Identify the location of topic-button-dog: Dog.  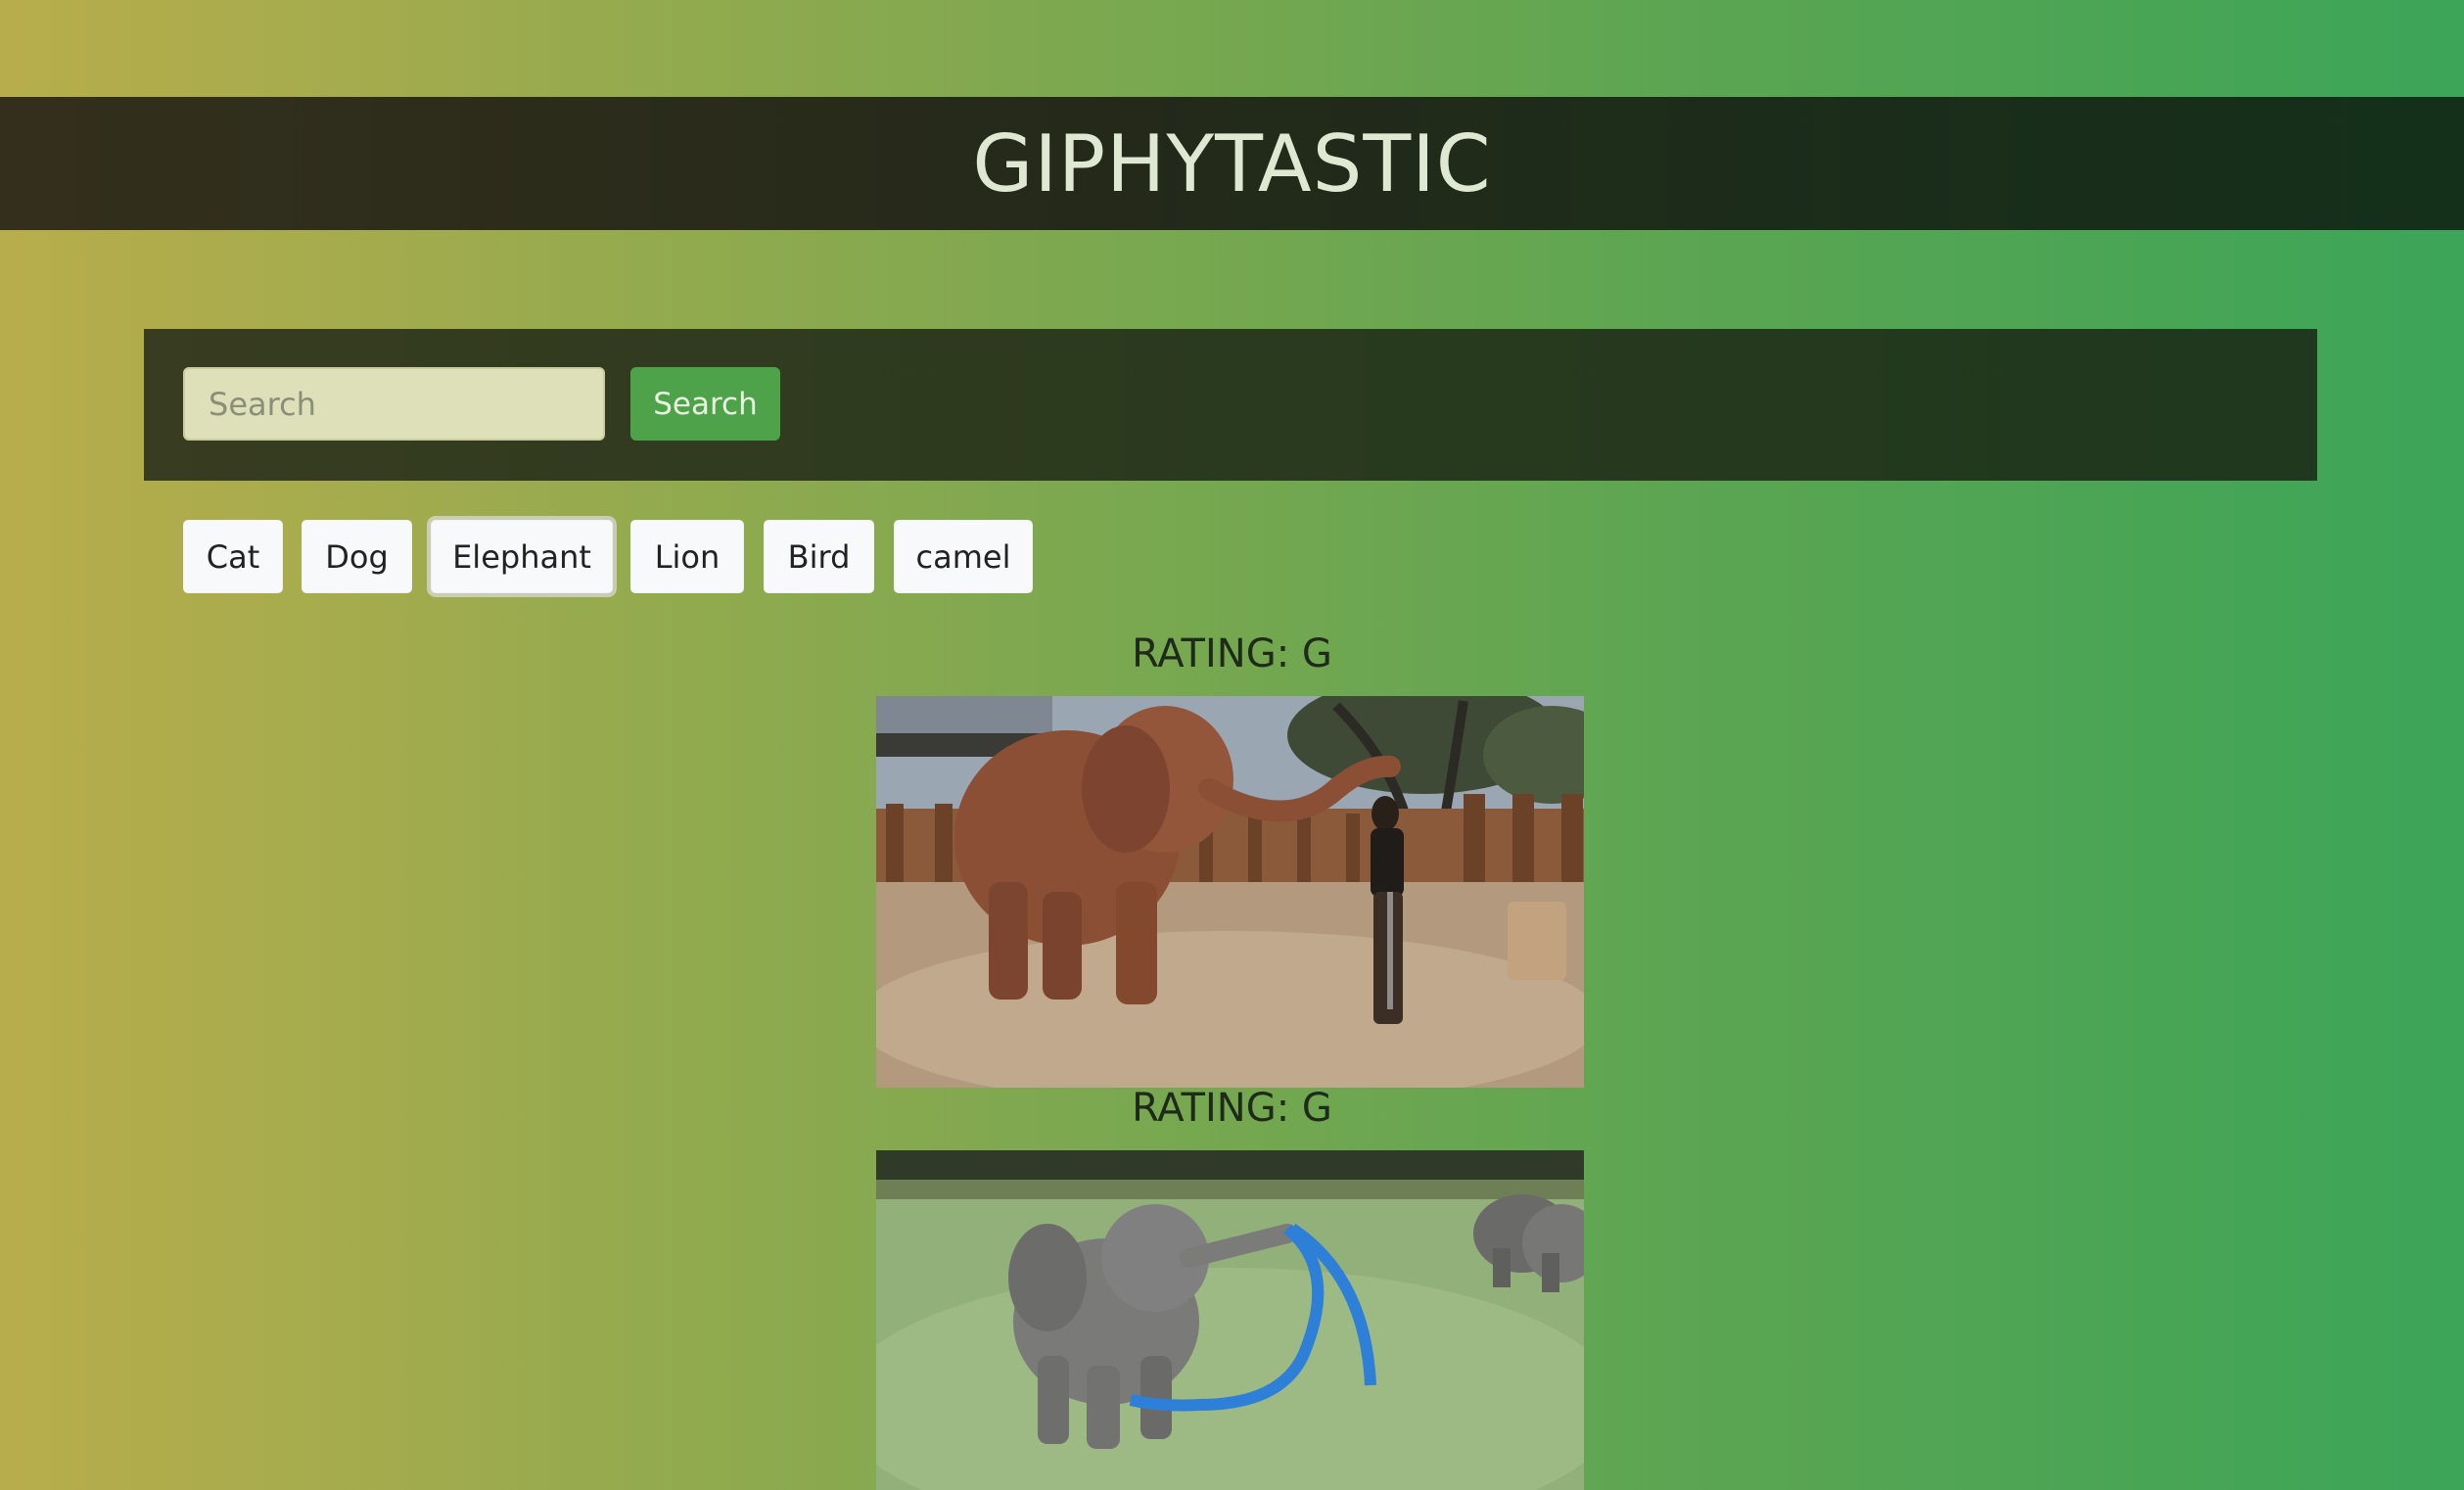
(357, 556).